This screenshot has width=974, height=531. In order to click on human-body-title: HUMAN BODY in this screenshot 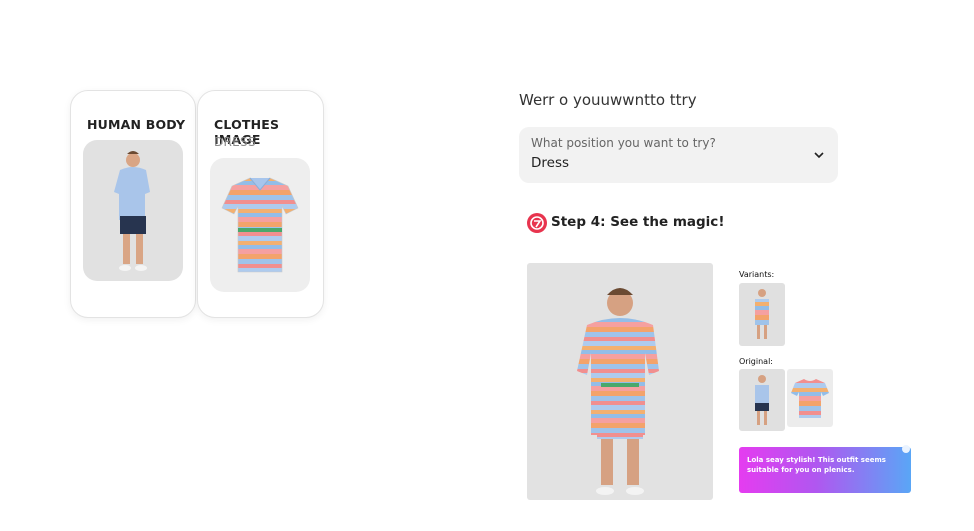, I will do `click(136, 124)`.